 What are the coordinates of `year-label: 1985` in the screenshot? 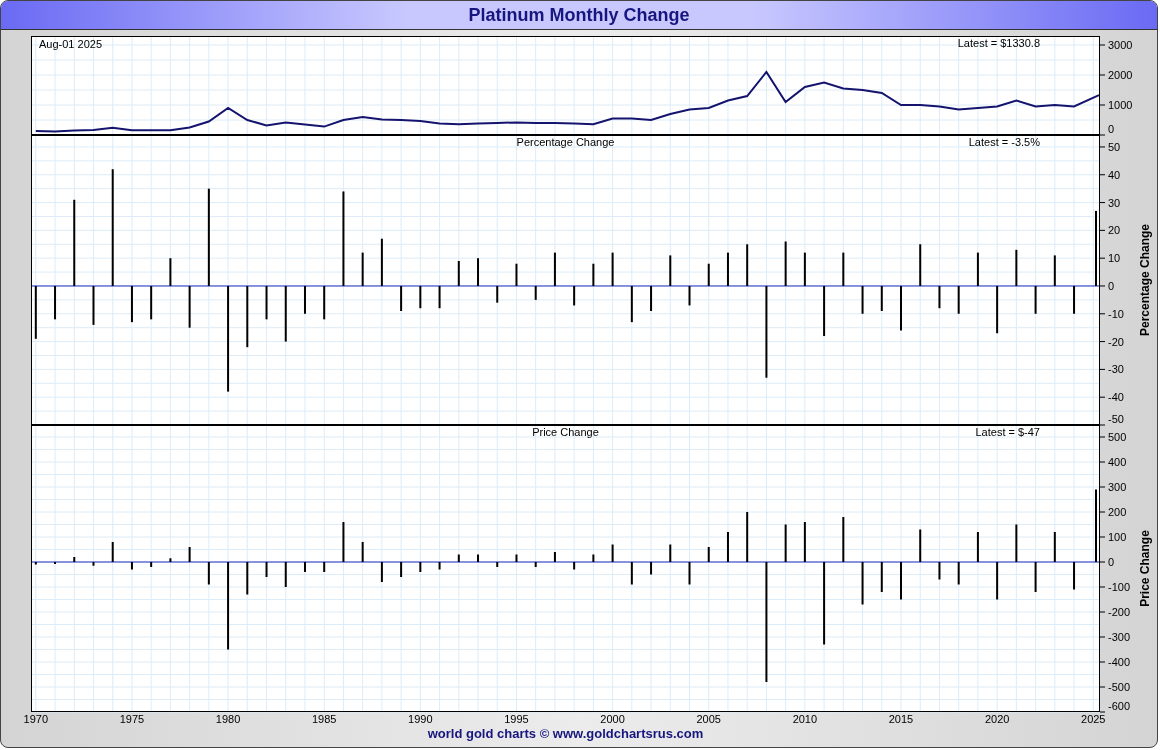 It's located at (324, 719).